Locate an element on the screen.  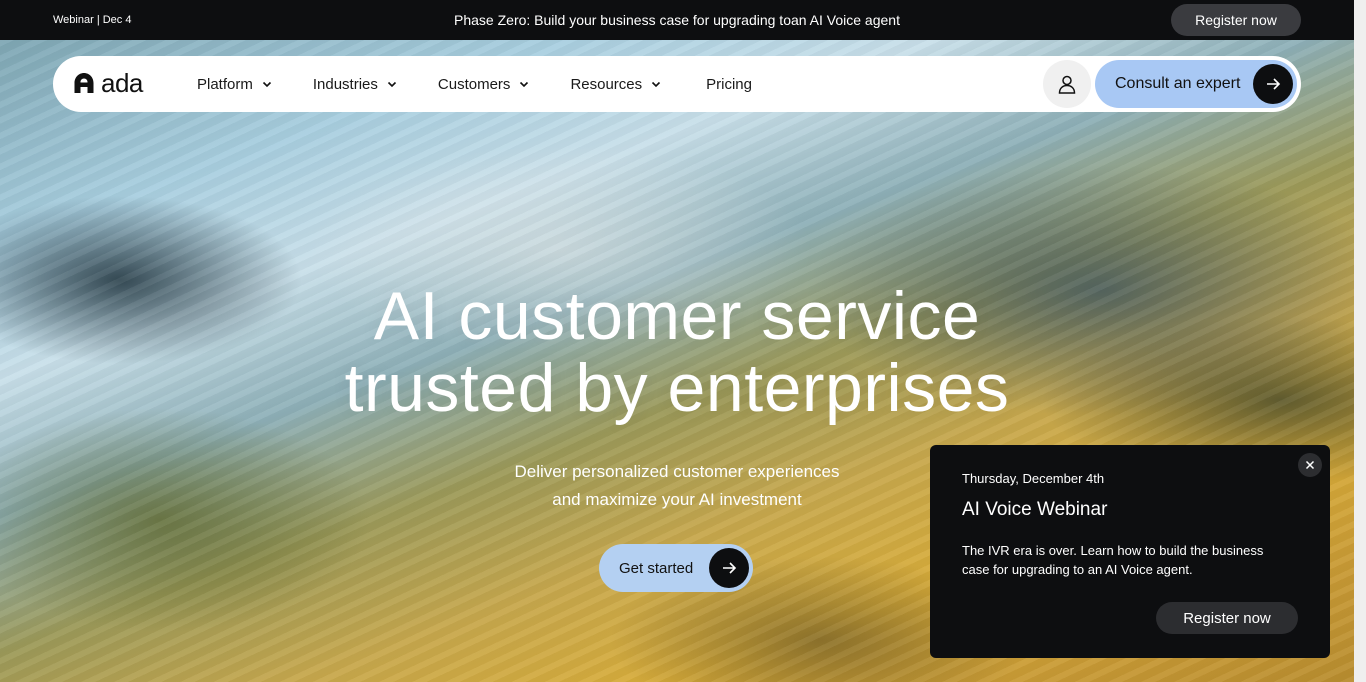
nav-item-resources: Resources is located at coordinates (616, 84).